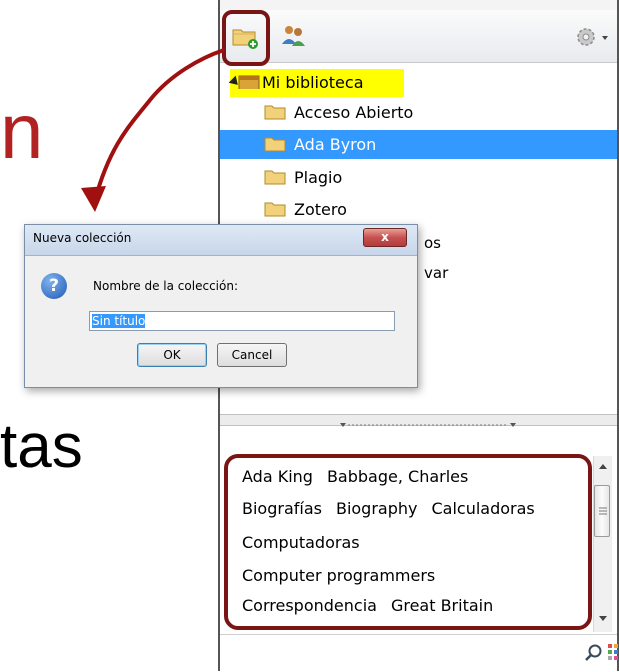 Image resolution: width=619 pixels, height=672 pixels. I want to click on tag-scrollbar, so click(602, 544).